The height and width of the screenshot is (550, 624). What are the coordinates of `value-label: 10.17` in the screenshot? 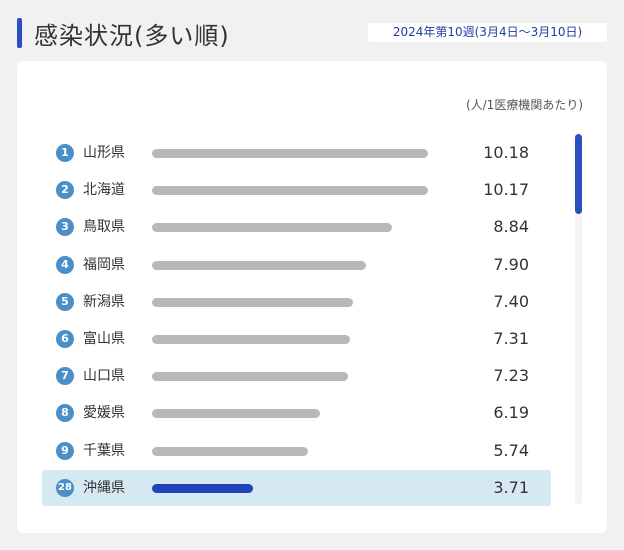 It's located at (506, 190).